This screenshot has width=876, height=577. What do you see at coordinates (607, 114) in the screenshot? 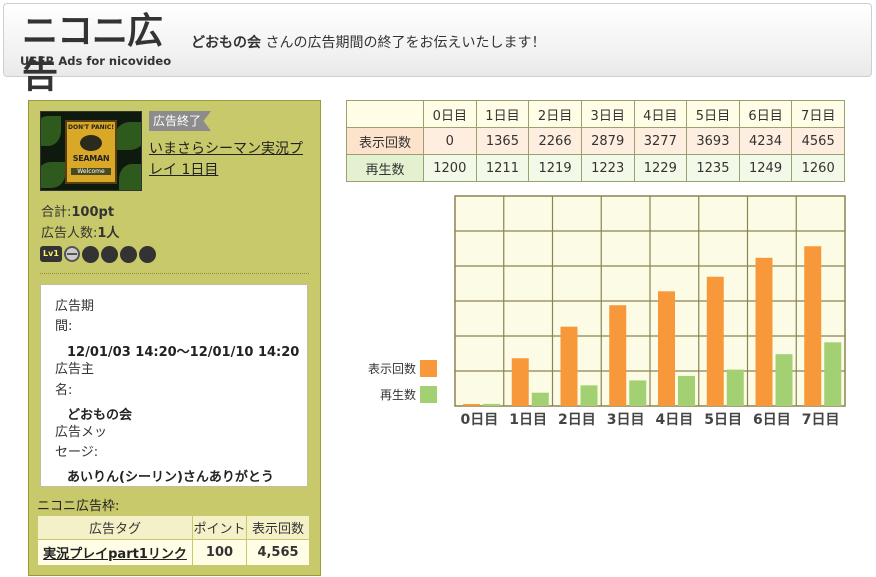
I see `day-header: 3日目` at bounding box center [607, 114].